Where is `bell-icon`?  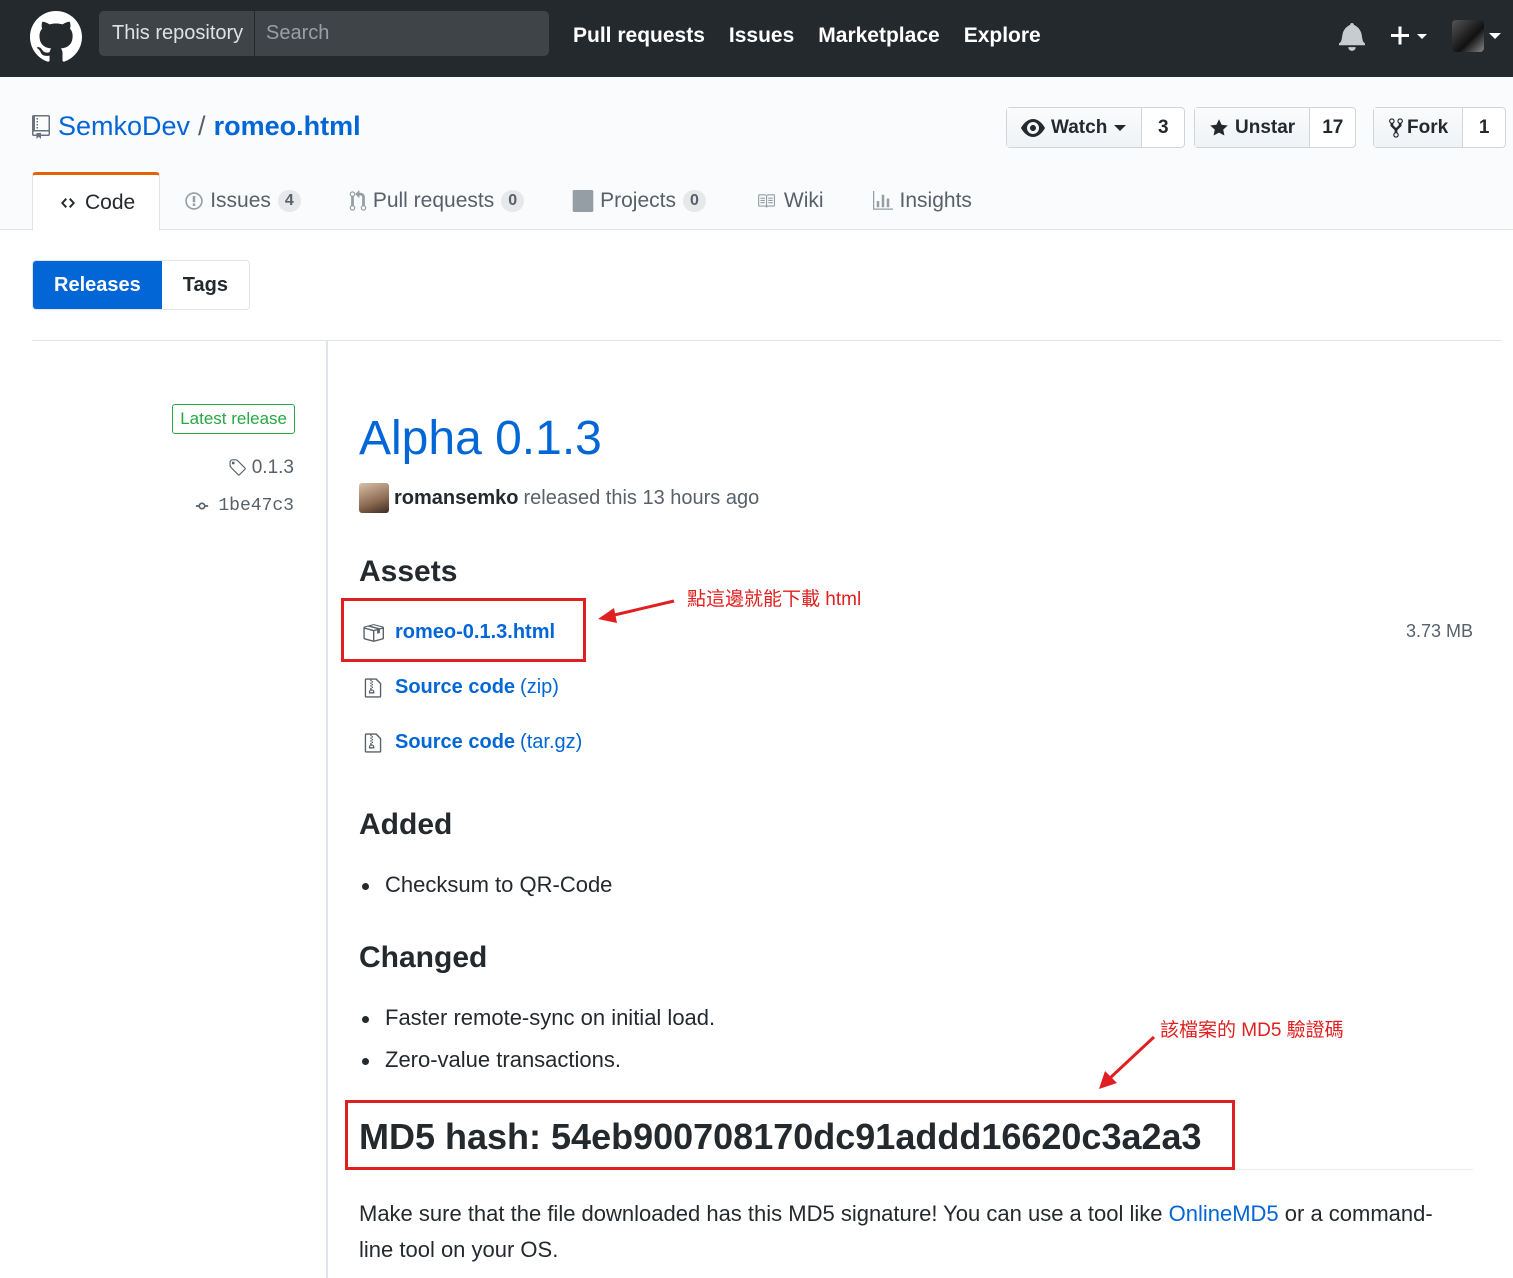 bell-icon is located at coordinates (1352, 36).